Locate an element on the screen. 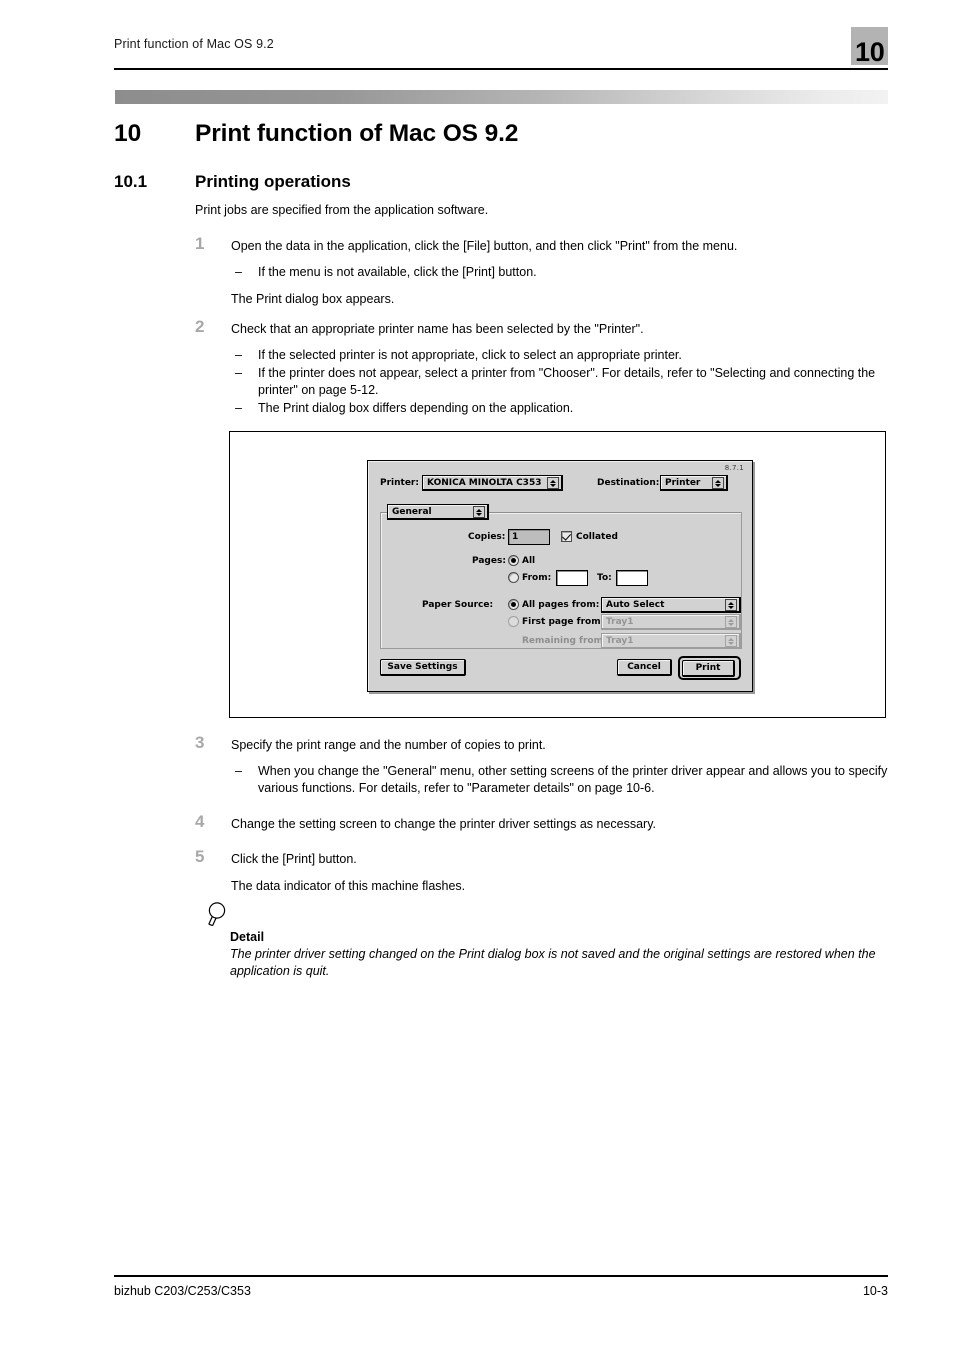 The image size is (954, 1351). detail-note-title: Detail is located at coordinates (247, 937).